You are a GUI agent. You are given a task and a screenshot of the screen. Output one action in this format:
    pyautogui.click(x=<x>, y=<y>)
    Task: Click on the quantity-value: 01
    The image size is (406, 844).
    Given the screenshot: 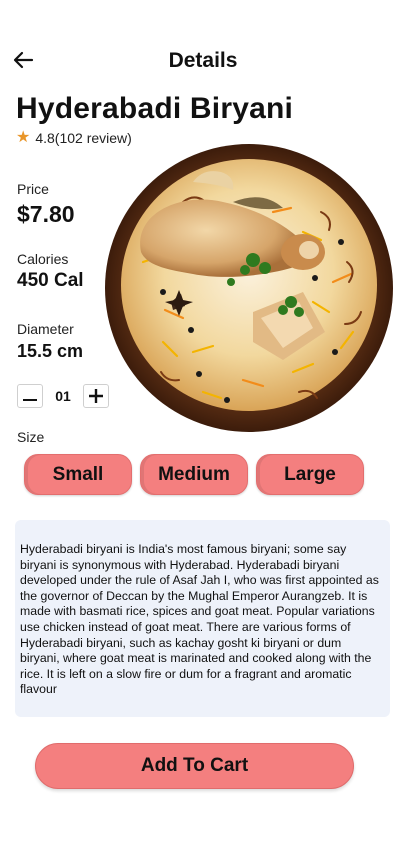 What is the action you would take?
    pyautogui.click(x=63, y=396)
    